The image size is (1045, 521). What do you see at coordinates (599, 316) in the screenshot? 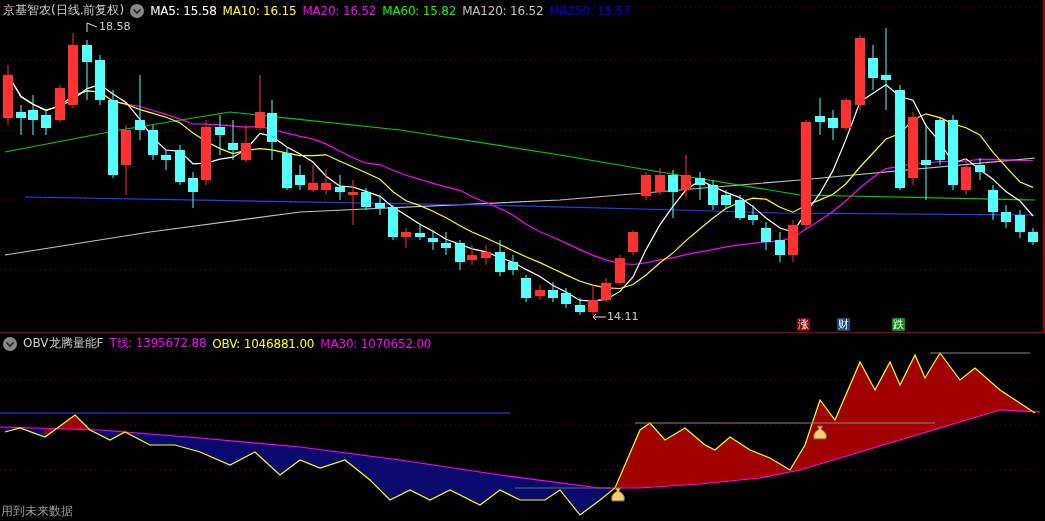
I see `arrow-icon` at bounding box center [599, 316].